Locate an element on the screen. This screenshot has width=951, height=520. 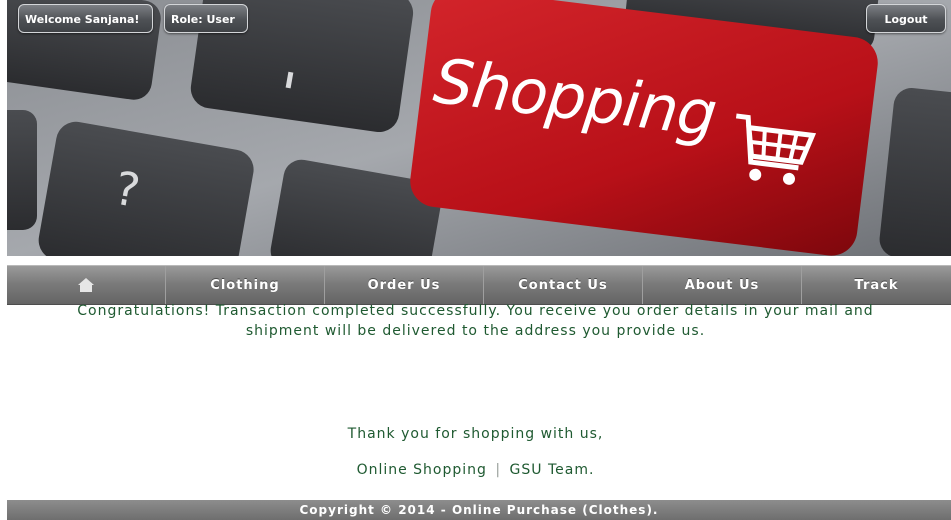
team-signature: Online Shopping | GSU Team. is located at coordinates (475, 470).